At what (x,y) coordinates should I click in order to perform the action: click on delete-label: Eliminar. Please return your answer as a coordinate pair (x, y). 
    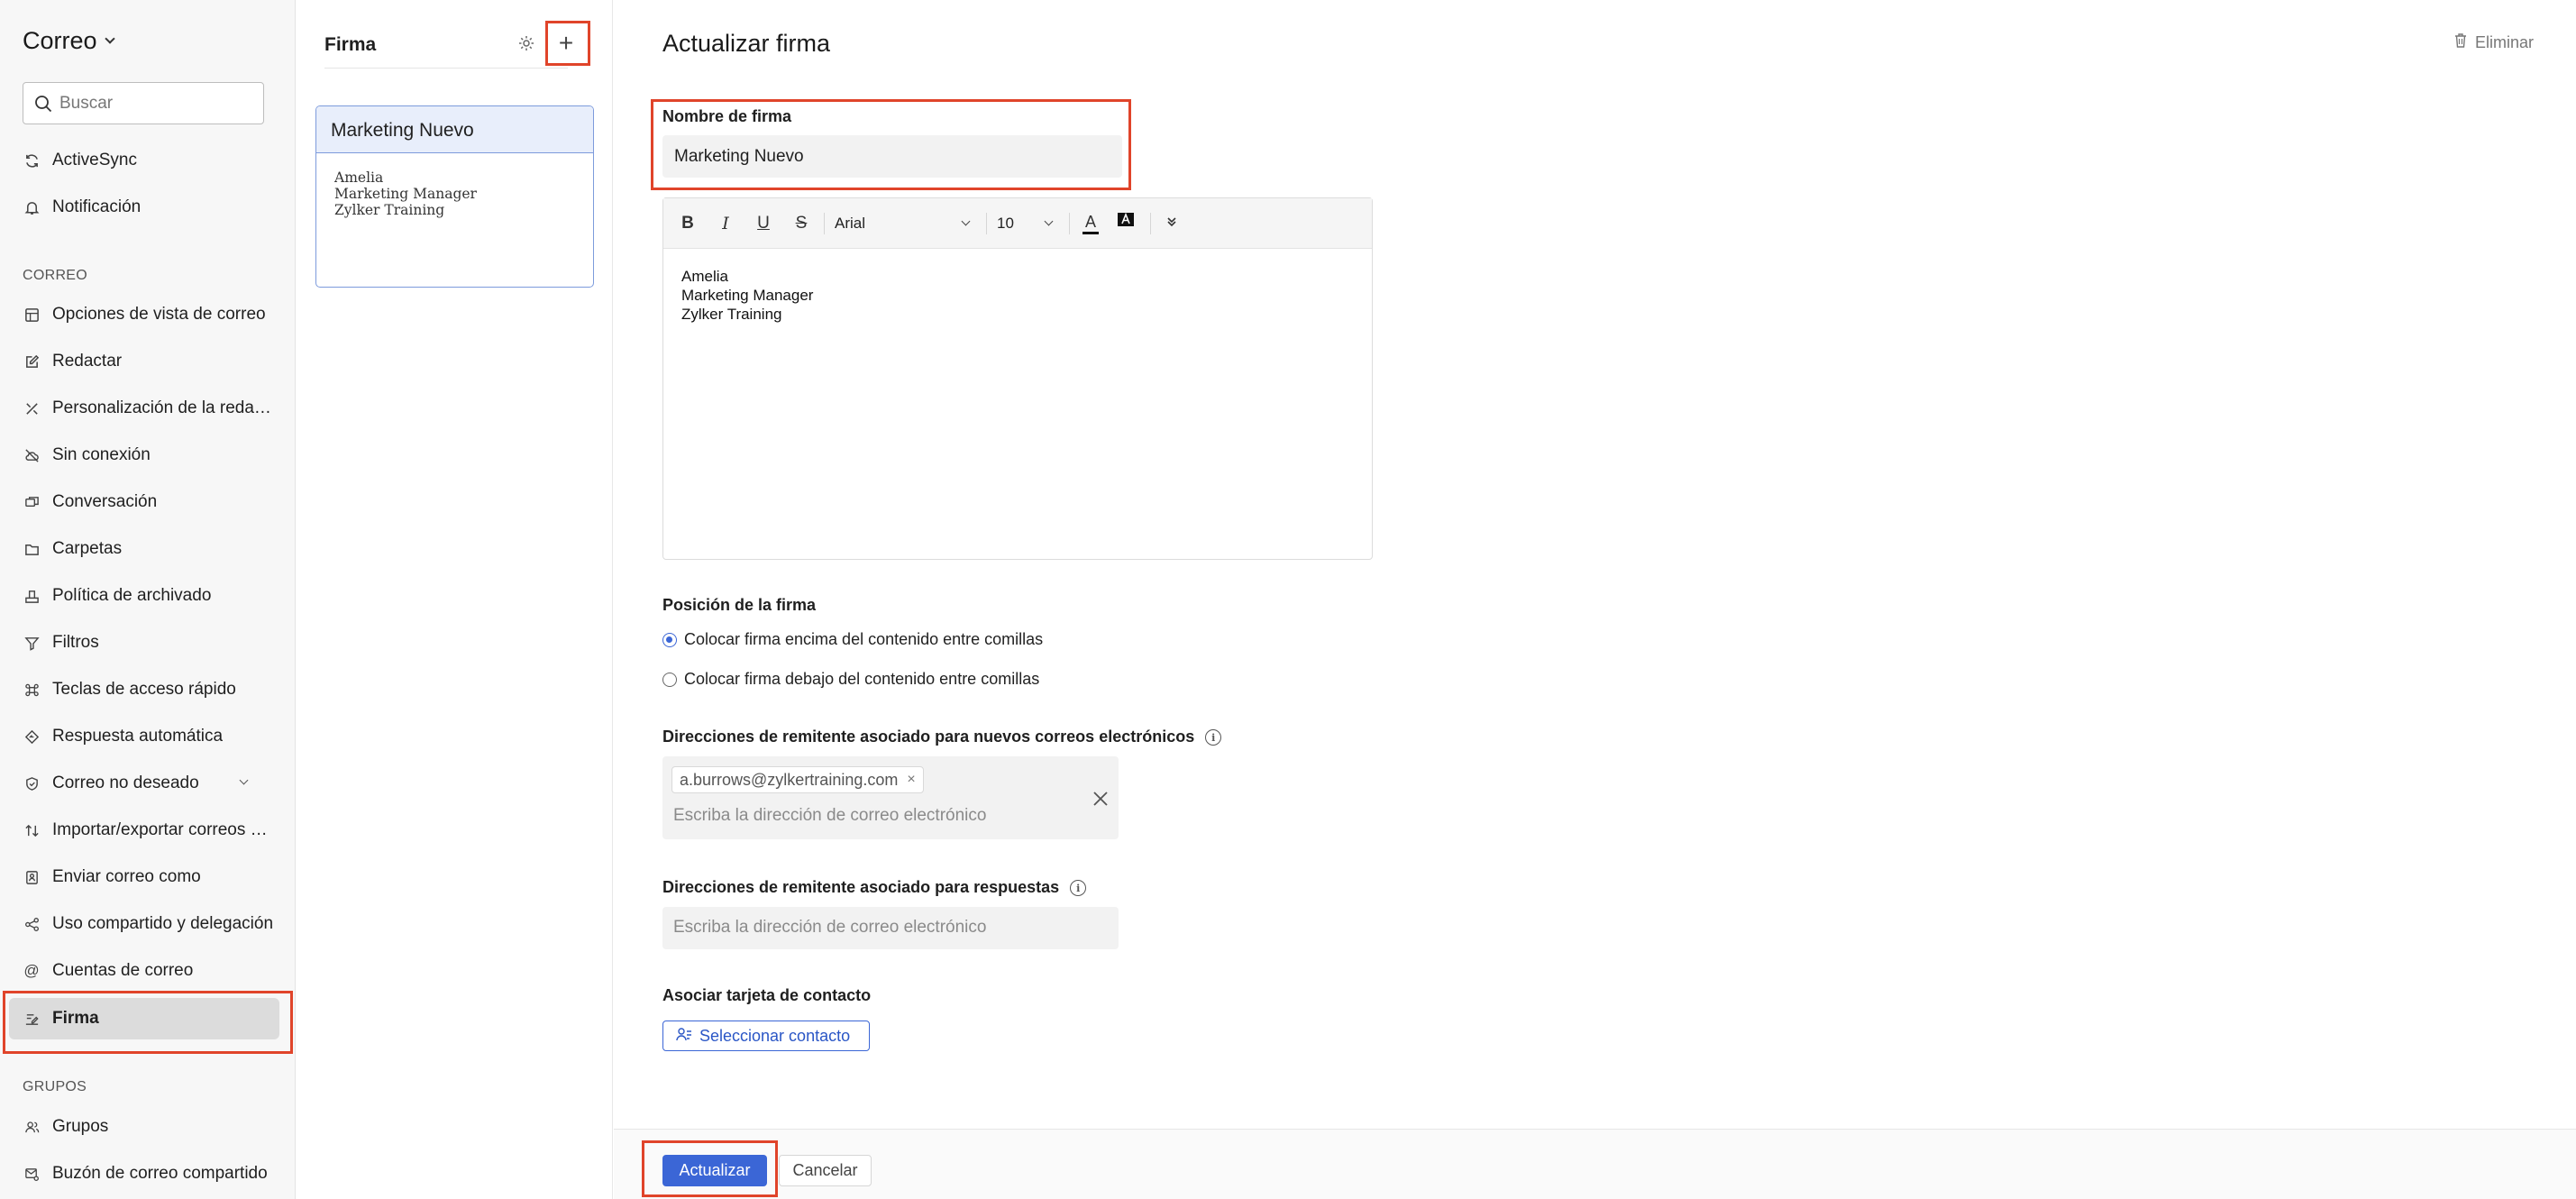
    Looking at the image, I should click on (2505, 42).